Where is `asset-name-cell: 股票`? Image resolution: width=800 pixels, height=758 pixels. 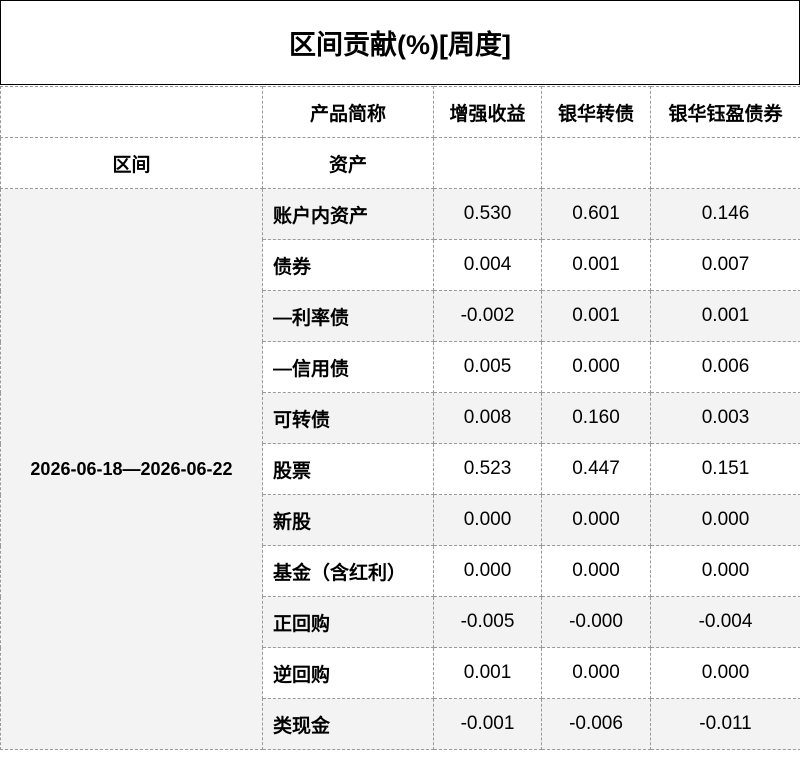 asset-name-cell: 股票 is located at coordinates (348, 469).